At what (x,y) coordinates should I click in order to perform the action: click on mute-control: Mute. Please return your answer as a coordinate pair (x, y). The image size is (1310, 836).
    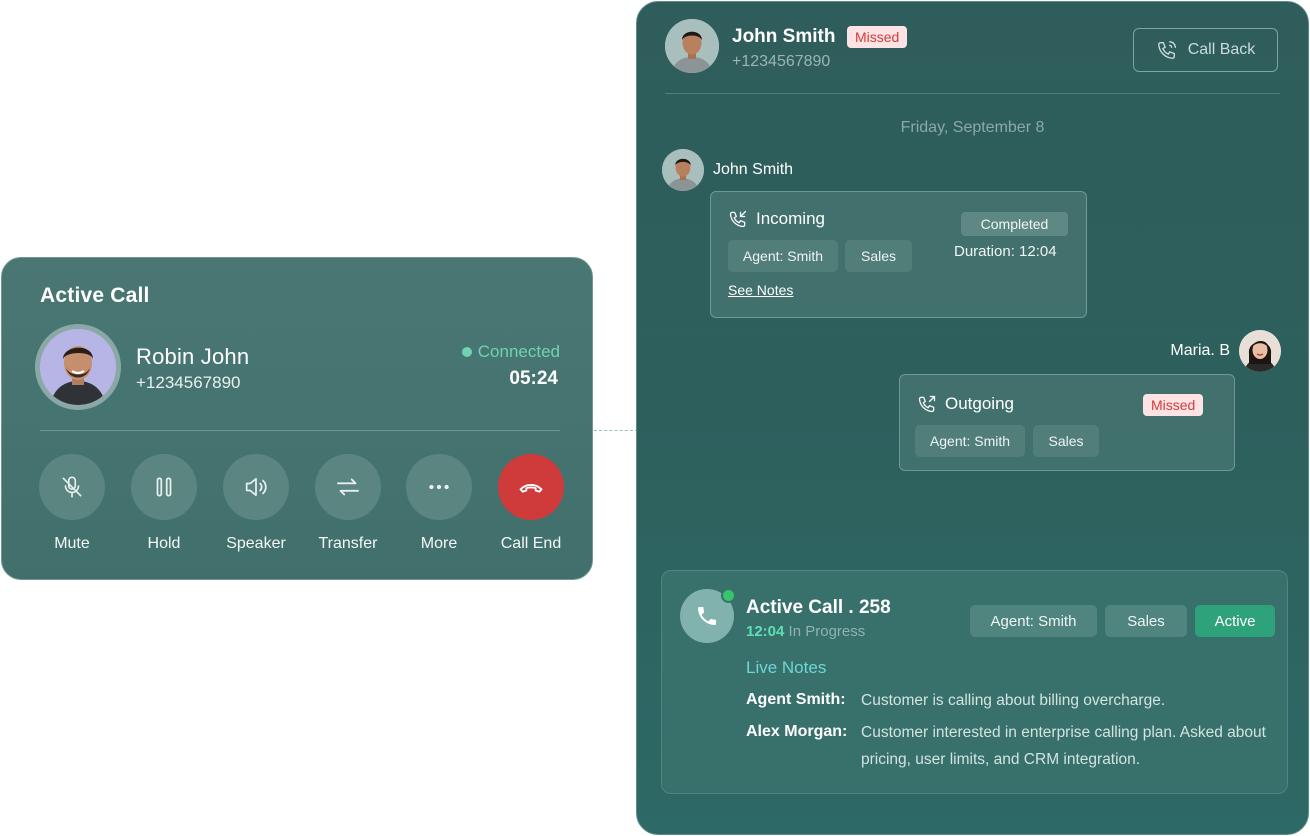
    Looking at the image, I should click on (72, 503).